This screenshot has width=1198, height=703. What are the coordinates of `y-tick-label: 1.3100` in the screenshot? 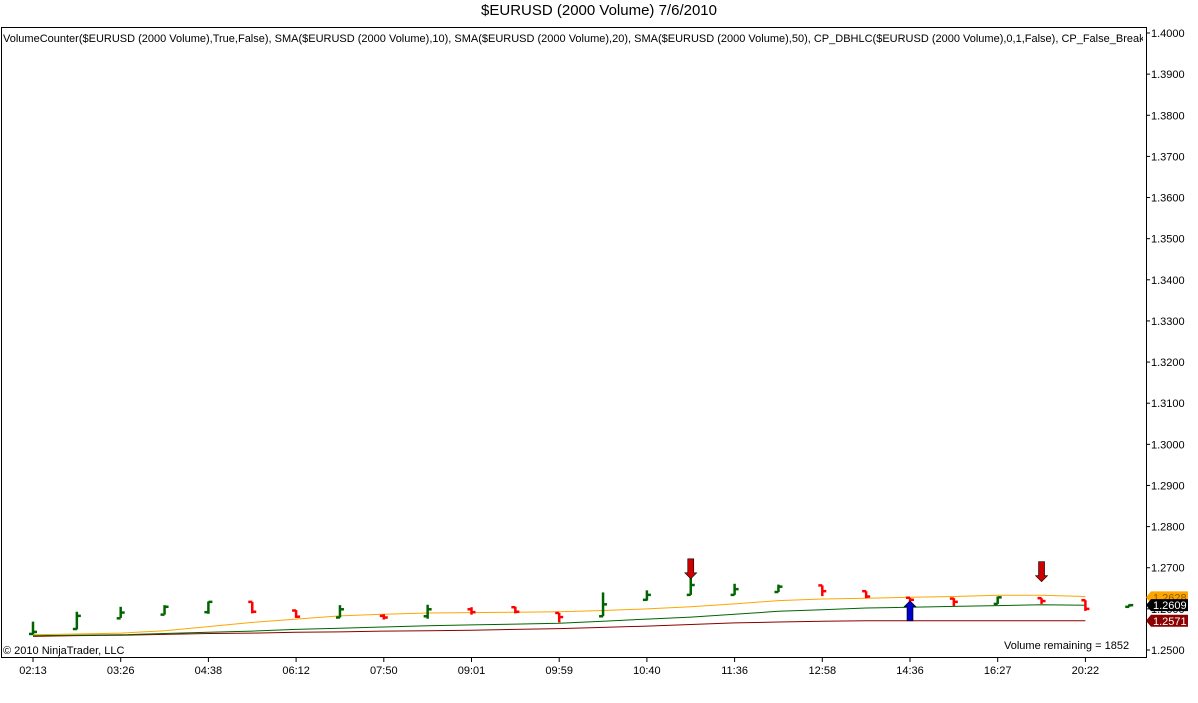 It's located at (1168, 404).